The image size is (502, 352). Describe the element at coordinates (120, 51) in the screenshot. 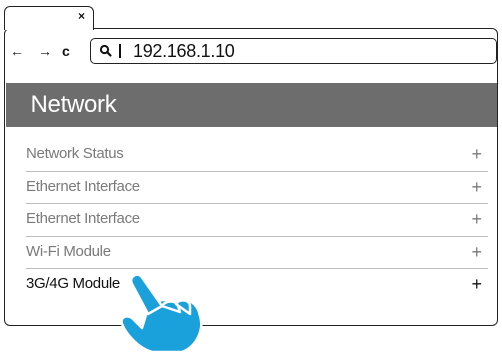

I see `text-caret` at that location.